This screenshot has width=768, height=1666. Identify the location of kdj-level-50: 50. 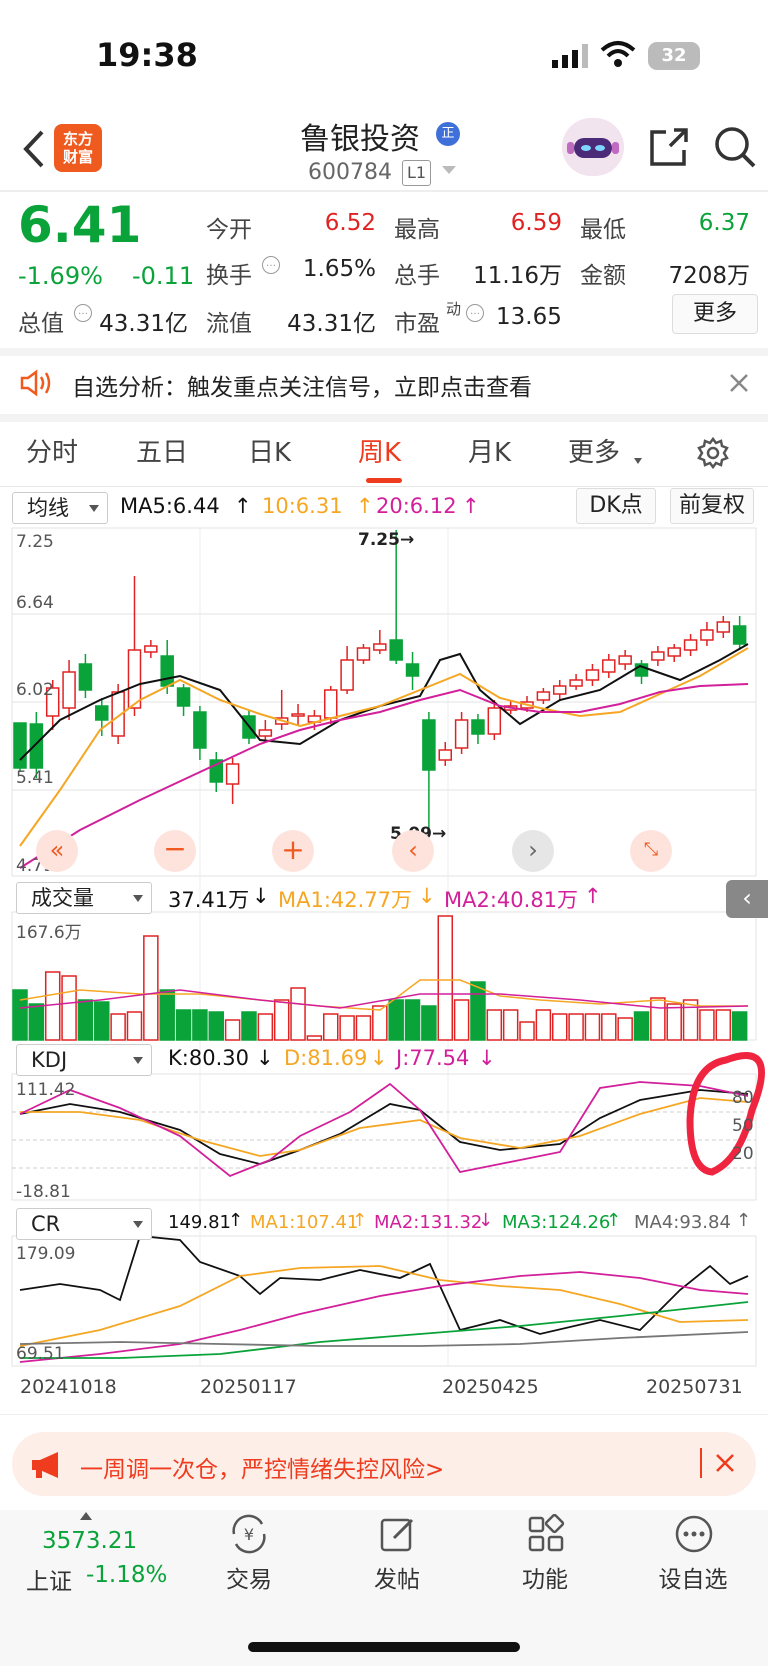
(743, 1126).